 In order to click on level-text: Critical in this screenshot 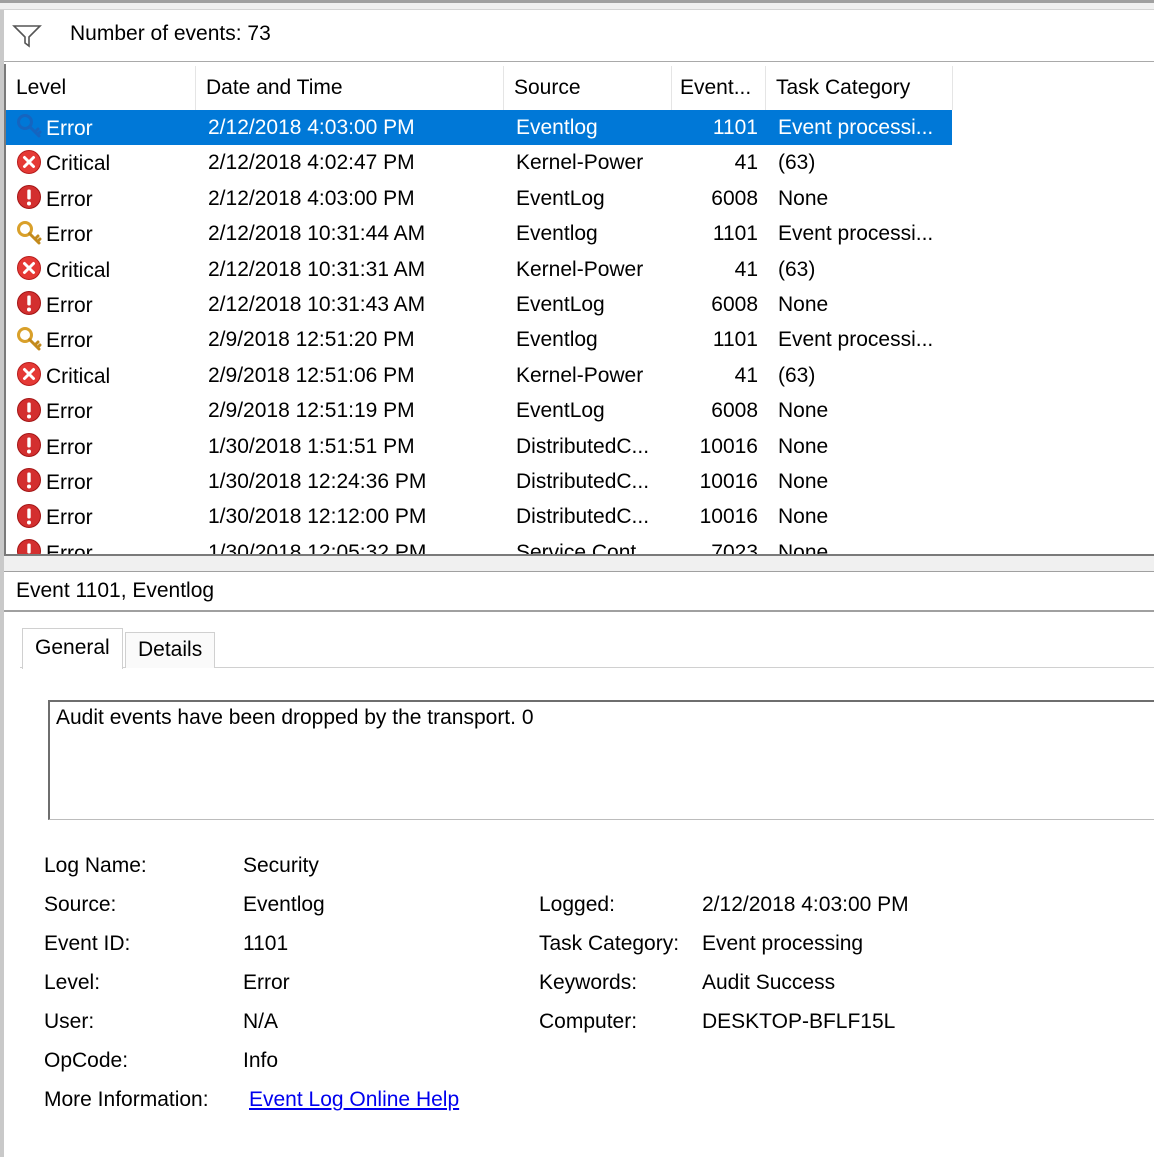, I will do `click(78, 376)`.